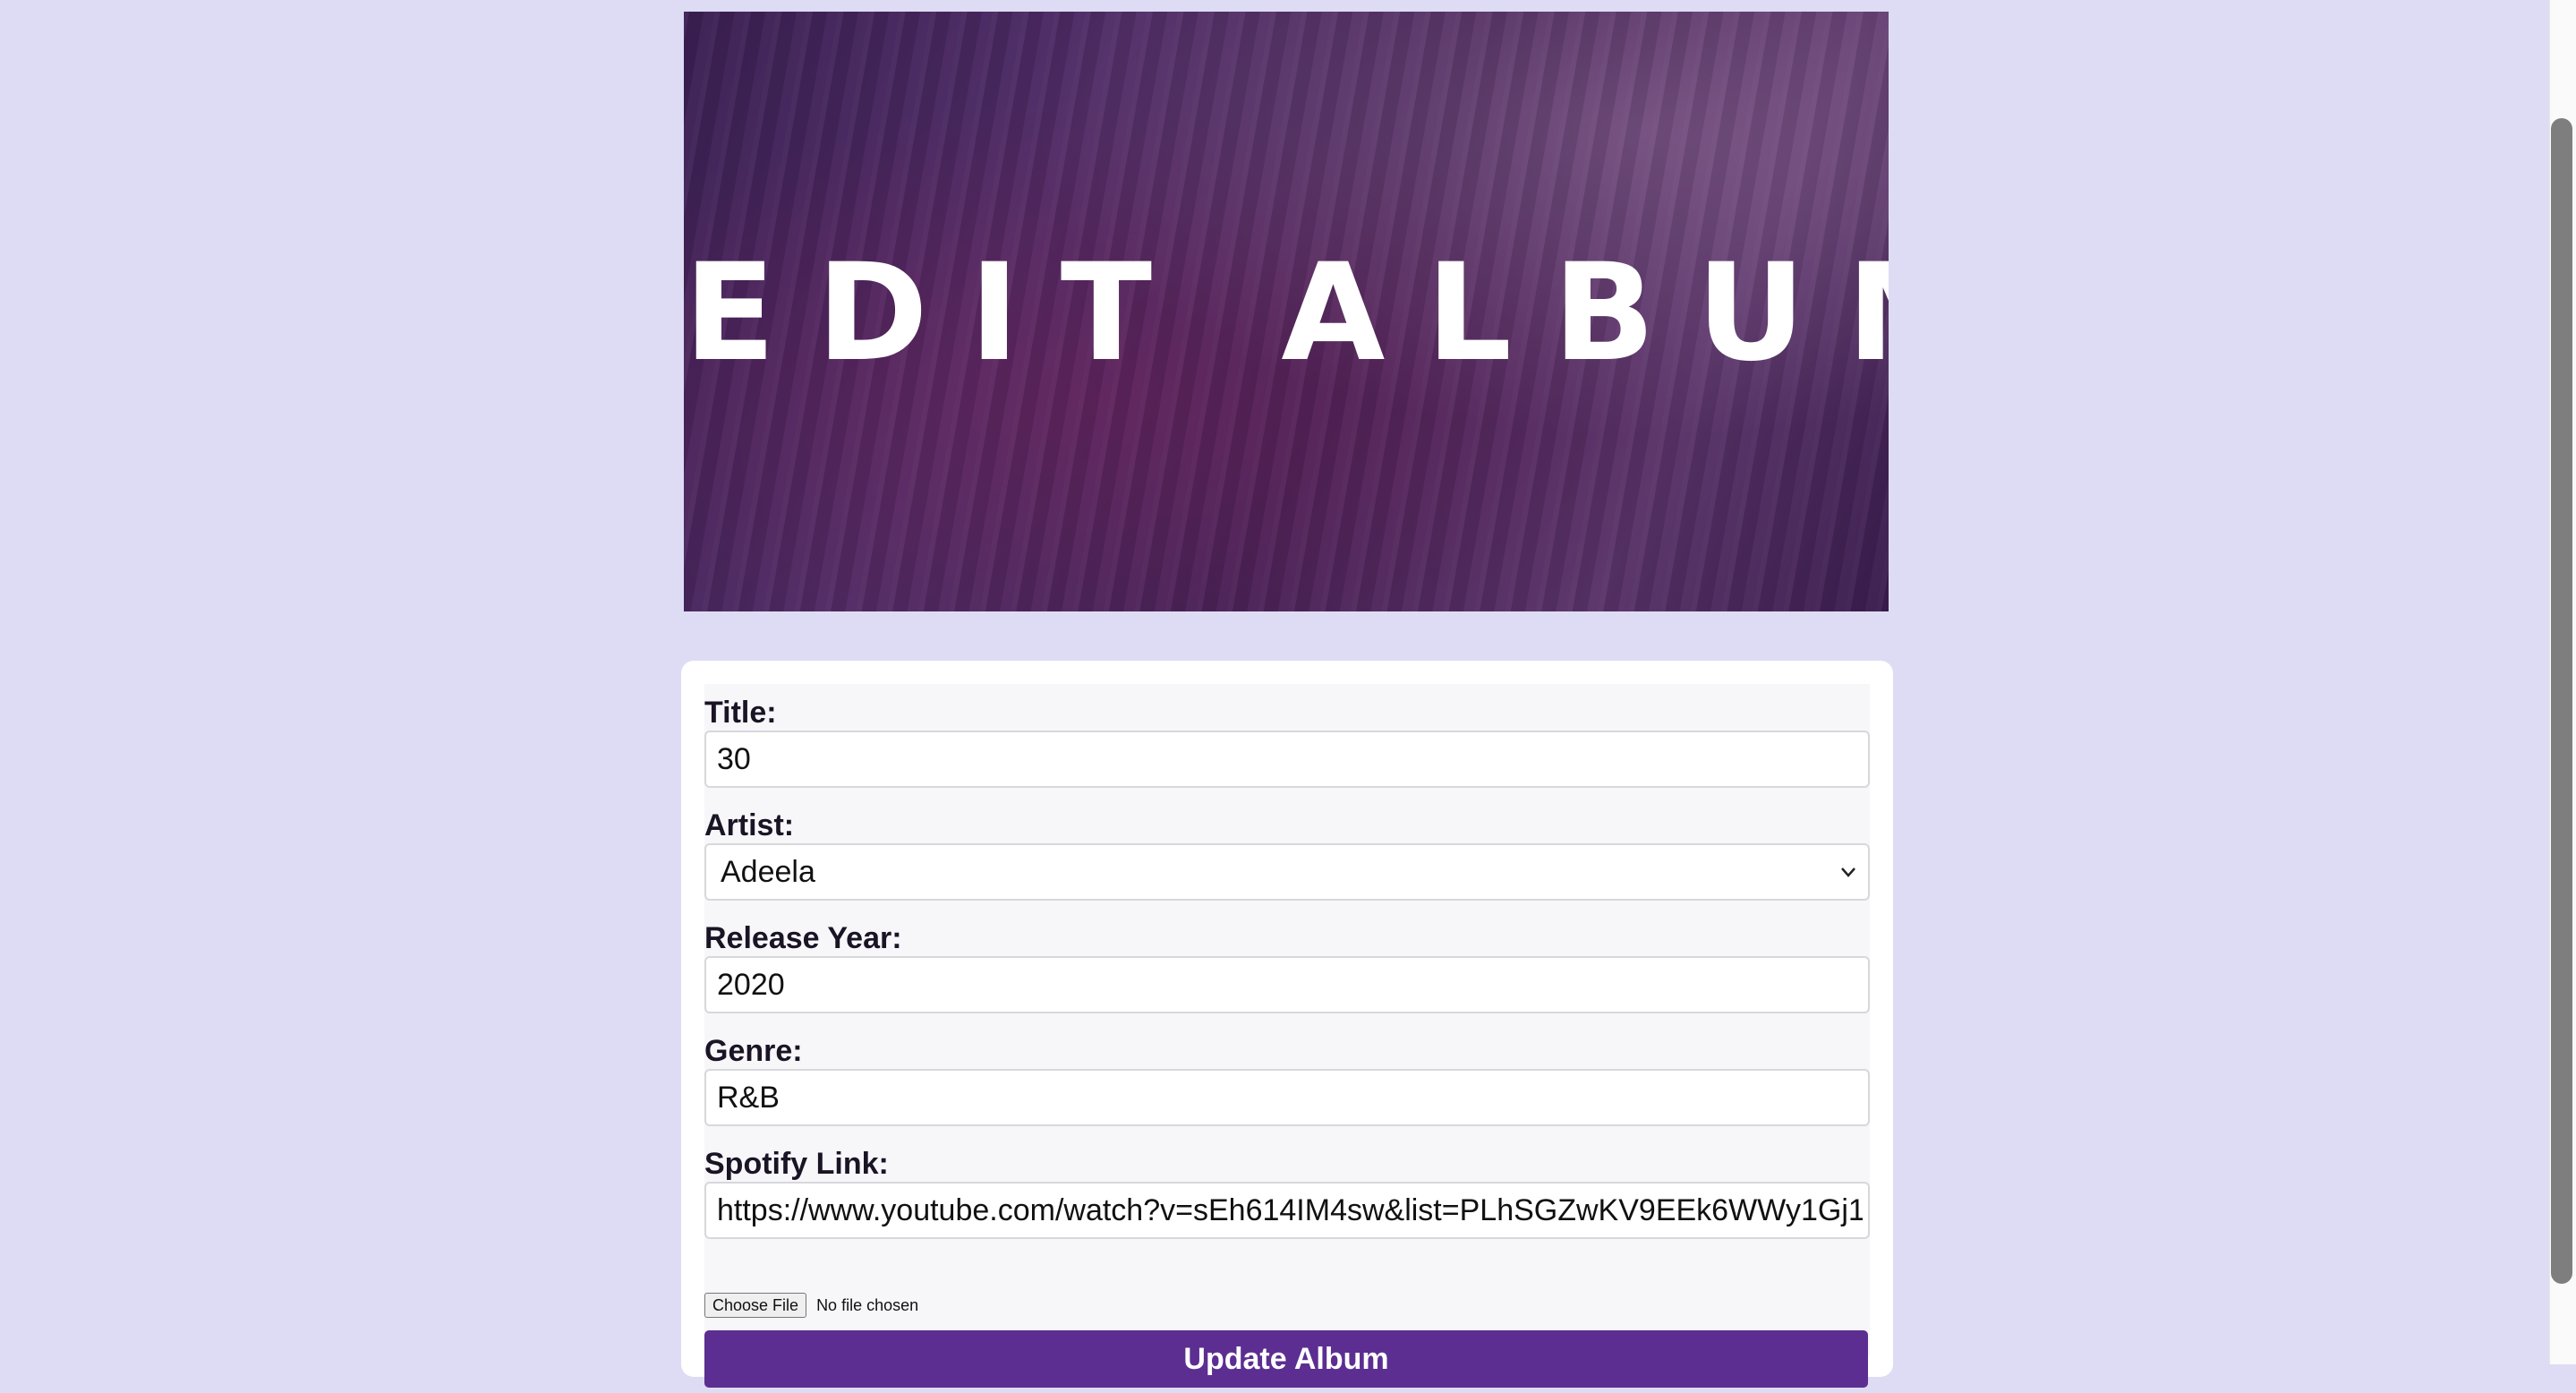  I want to click on artist-label: Artist:, so click(749, 825).